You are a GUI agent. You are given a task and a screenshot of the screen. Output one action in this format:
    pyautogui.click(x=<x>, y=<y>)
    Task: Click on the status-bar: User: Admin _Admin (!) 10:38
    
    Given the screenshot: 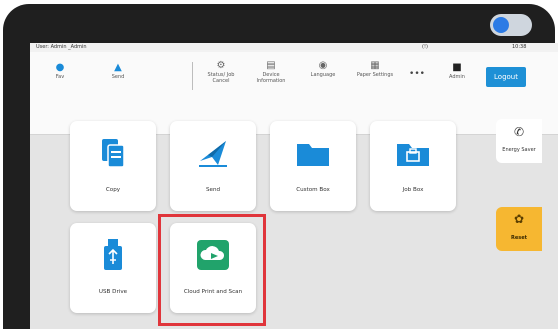 What is the action you would take?
    pyautogui.click(x=294, y=47)
    